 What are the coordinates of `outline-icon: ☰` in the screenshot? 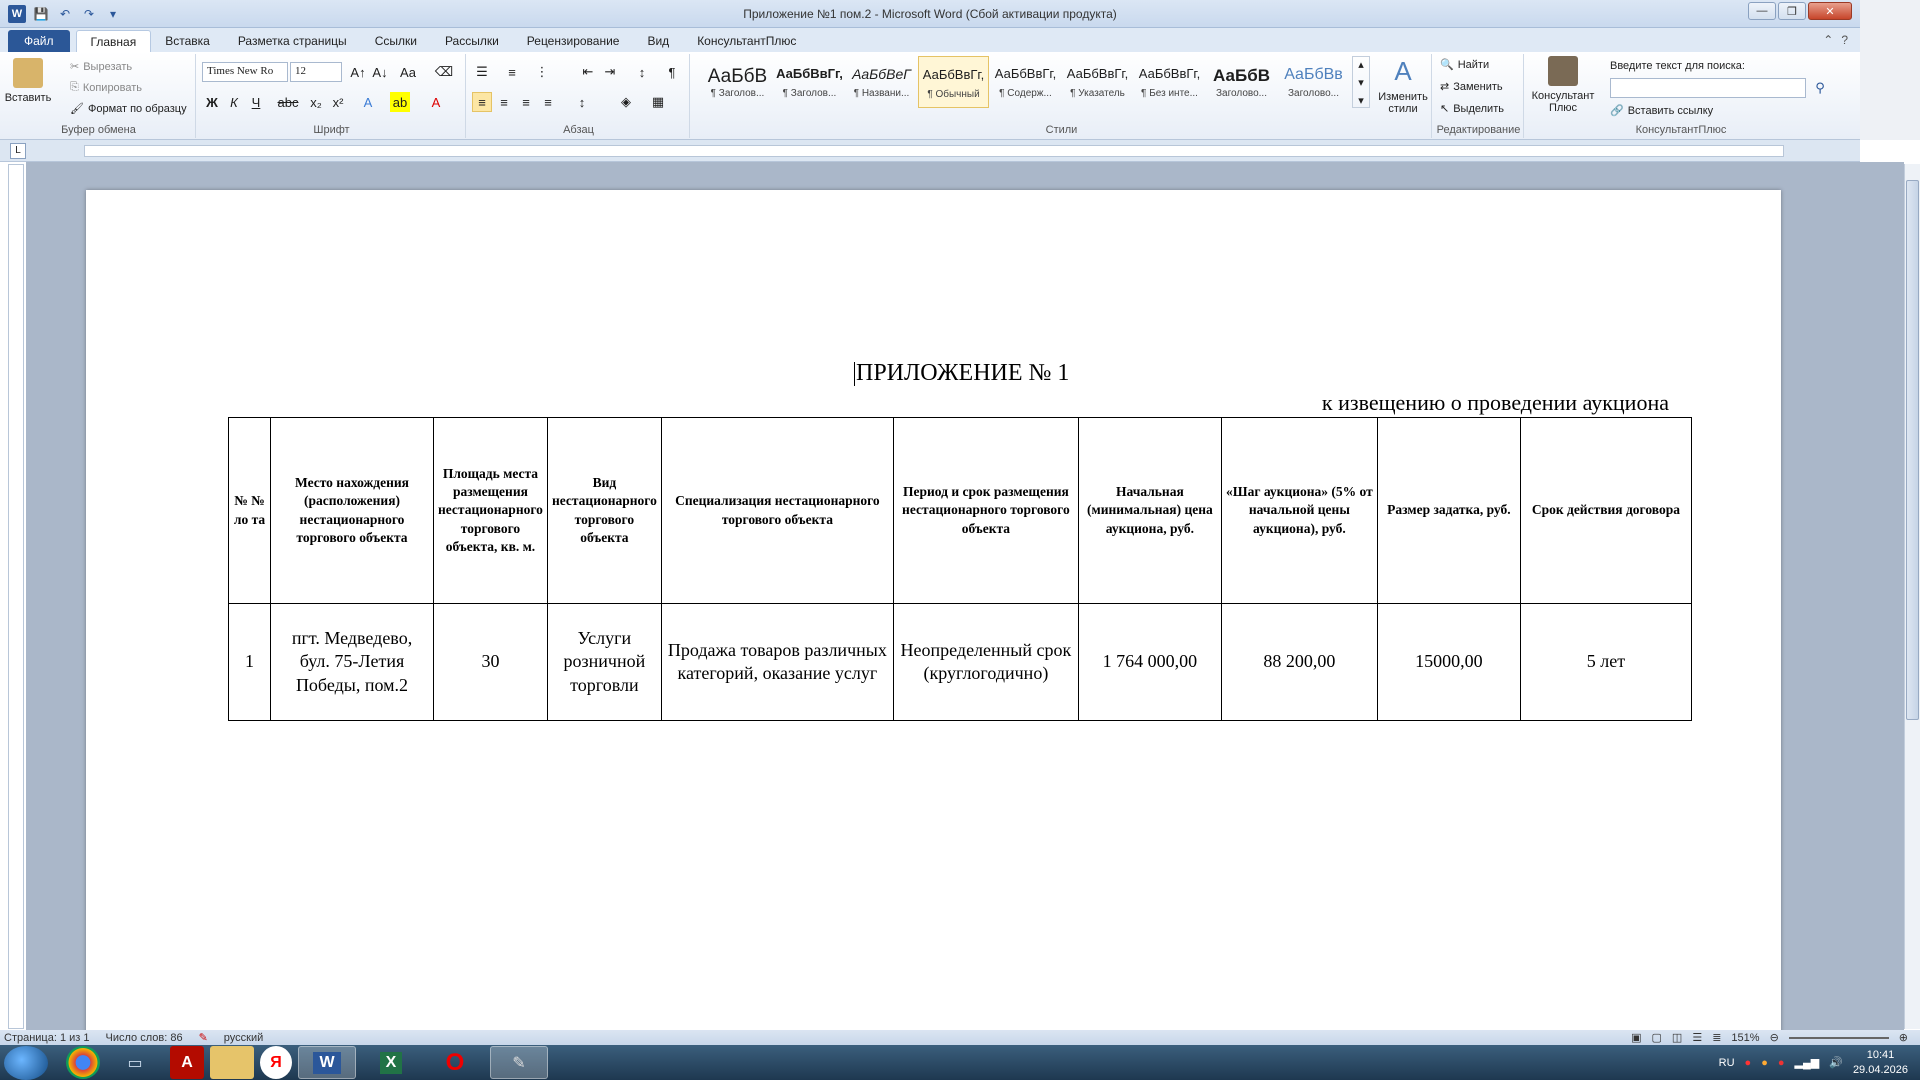 It's located at (1697, 1037).